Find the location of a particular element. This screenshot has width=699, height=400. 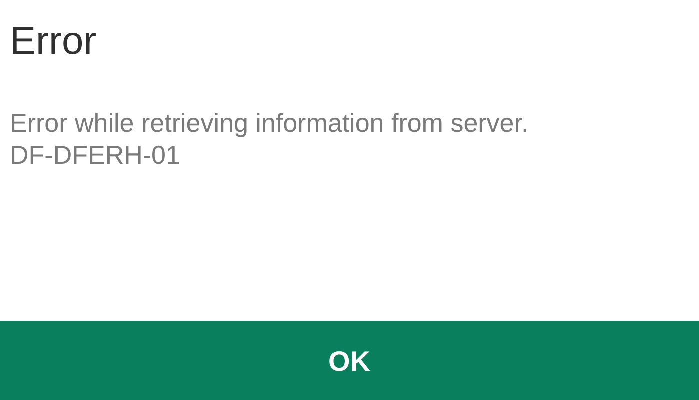

error-message: Error while retrieving information from server. is located at coordinates (269, 123).